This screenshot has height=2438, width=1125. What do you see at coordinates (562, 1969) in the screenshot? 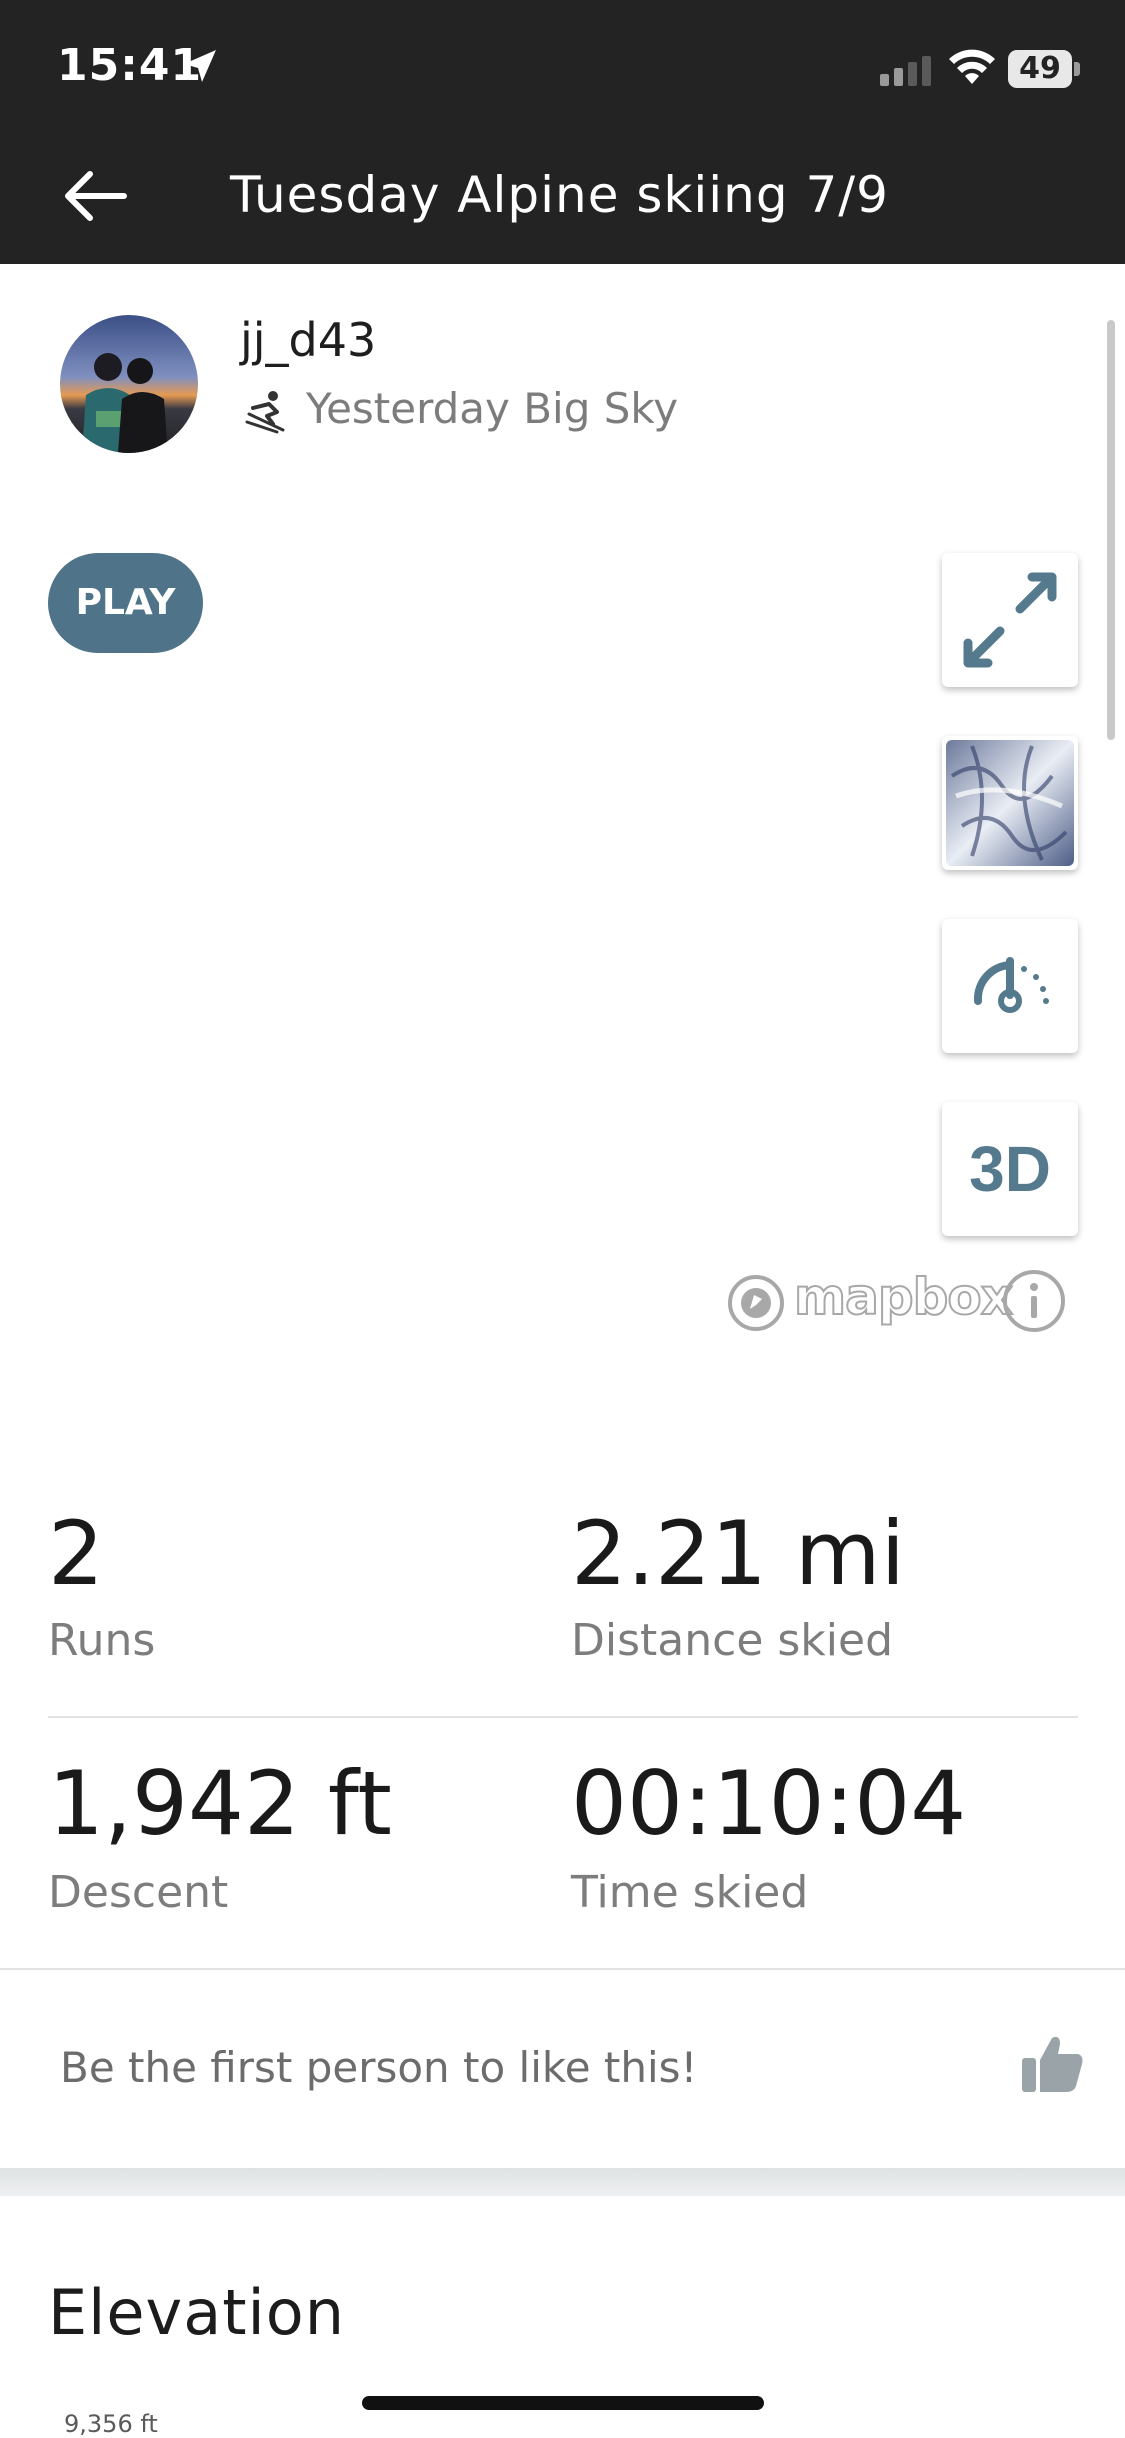
I see `section-divider` at bounding box center [562, 1969].